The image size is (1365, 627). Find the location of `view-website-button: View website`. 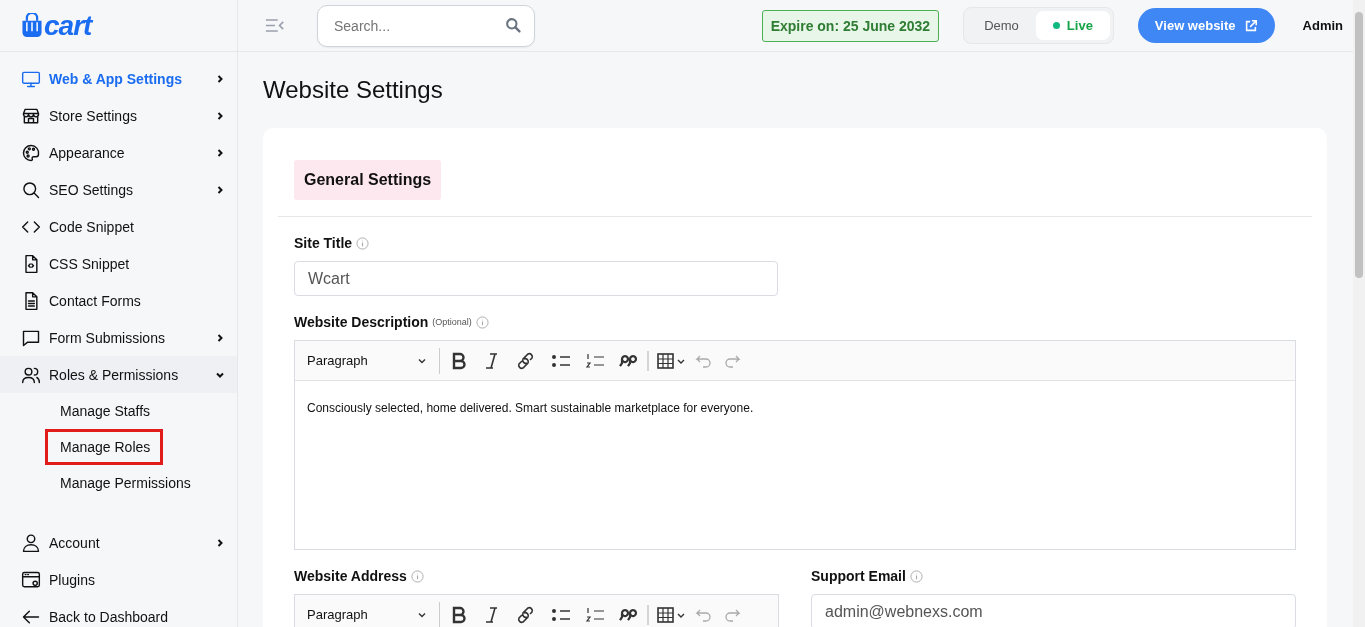

view-website-button: View website is located at coordinates (1206, 25).